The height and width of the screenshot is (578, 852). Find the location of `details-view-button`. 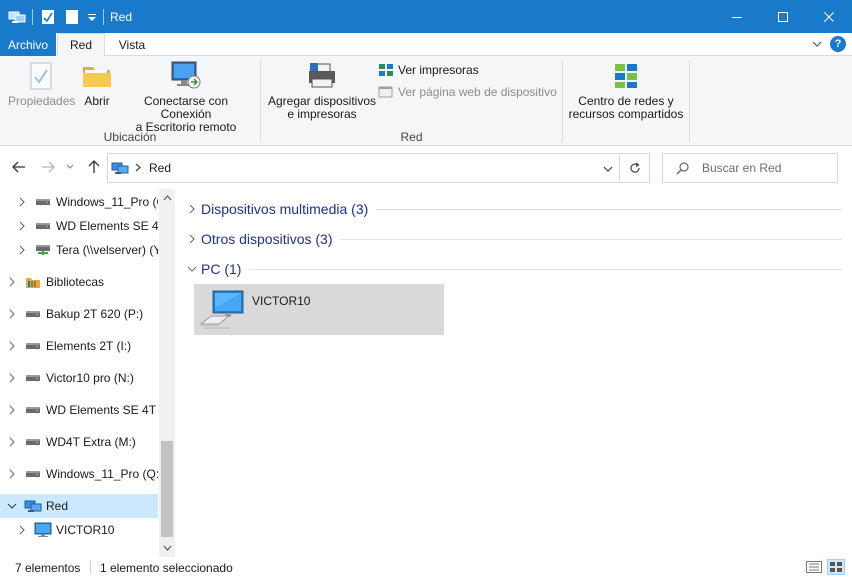

details-view-button is located at coordinates (814, 567).